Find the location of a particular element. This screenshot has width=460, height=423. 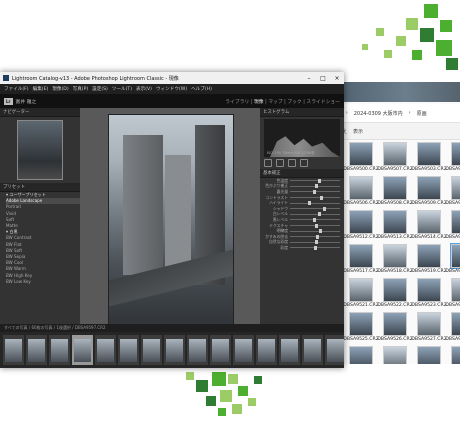

path-segment: 2024-0309 大阪市内 is located at coordinates (378, 113).